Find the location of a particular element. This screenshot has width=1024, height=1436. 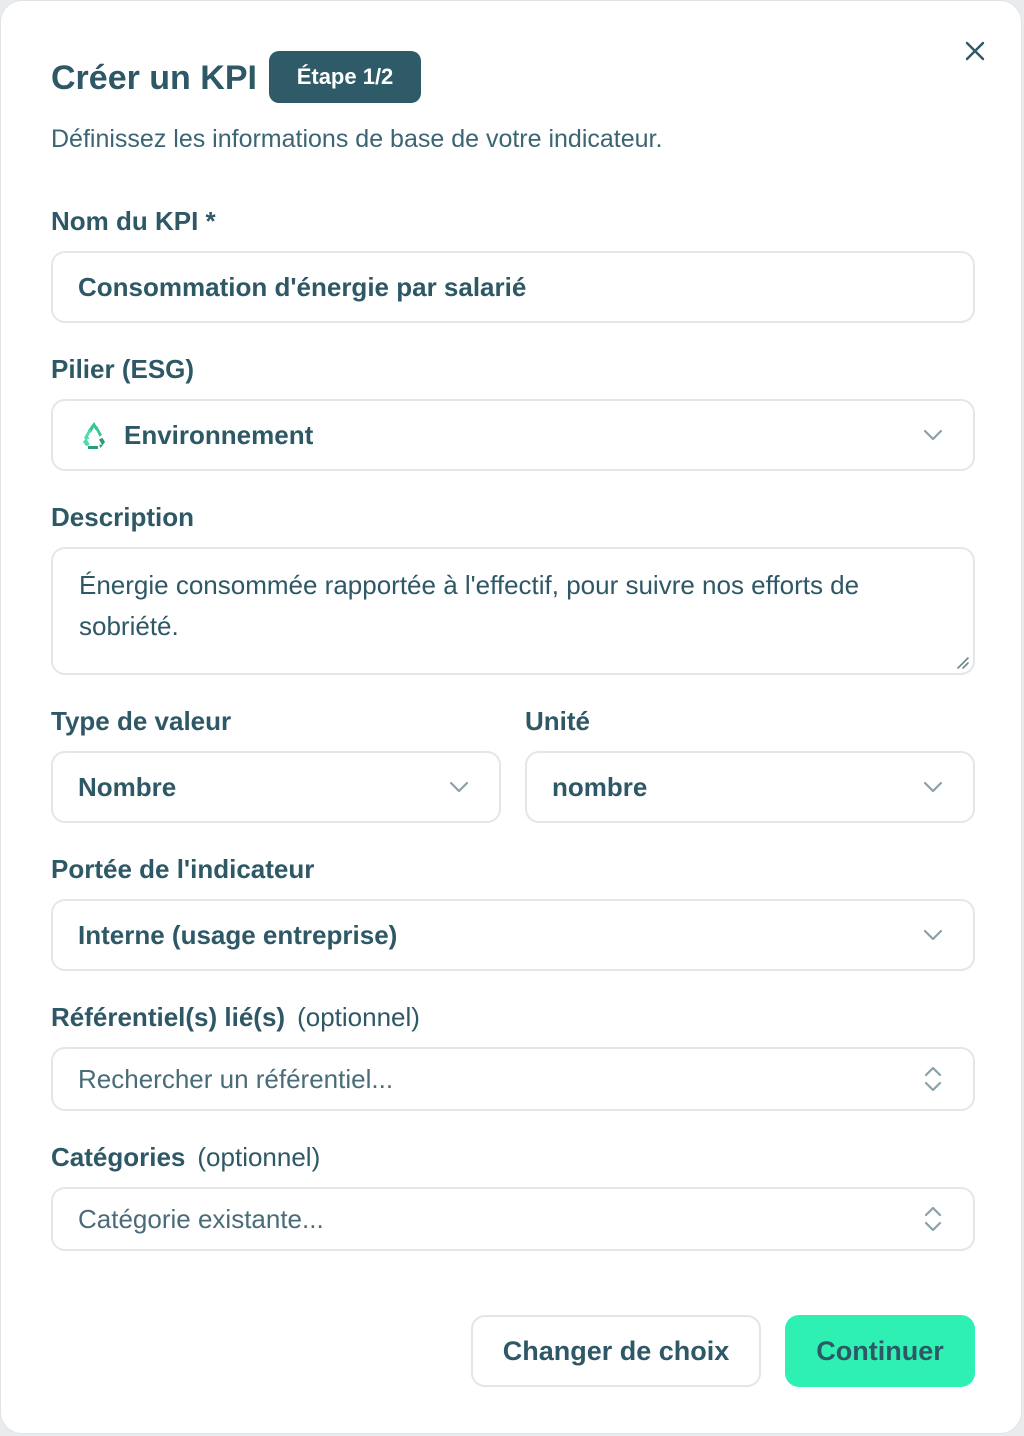

dialog-title: Créer un KPI is located at coordinates (154, 78).